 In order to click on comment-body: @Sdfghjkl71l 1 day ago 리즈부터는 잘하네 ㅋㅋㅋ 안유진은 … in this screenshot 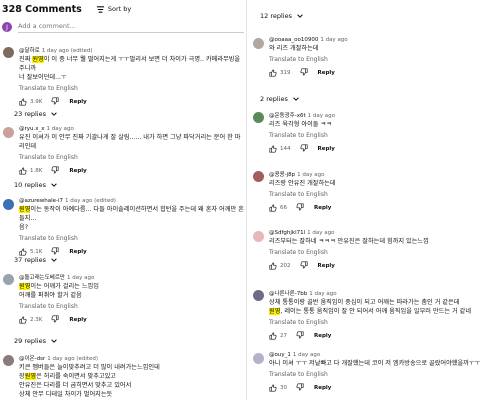, I will do `click(384, 250)`.